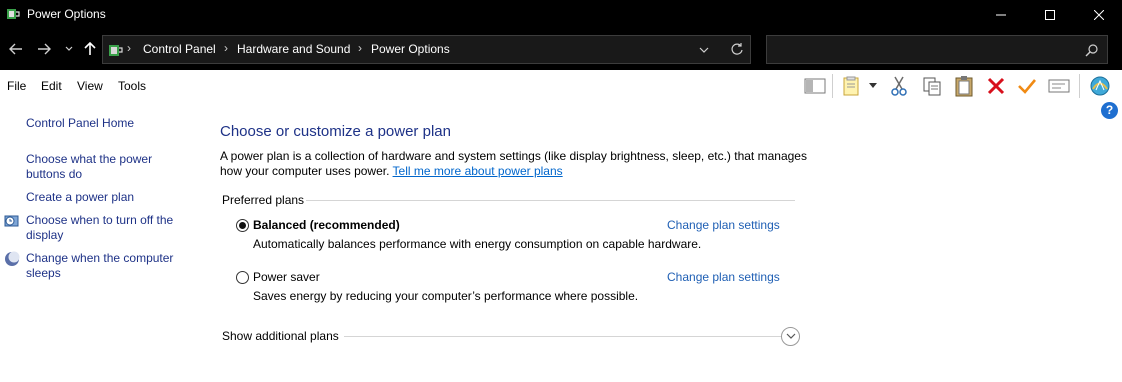 Image resolution: width=1122 pixels, height=382 pixels. Describe the element at coordinates (561, 86) in the screenshot. I see `menu-bar: File Edit View Tools` at that location.